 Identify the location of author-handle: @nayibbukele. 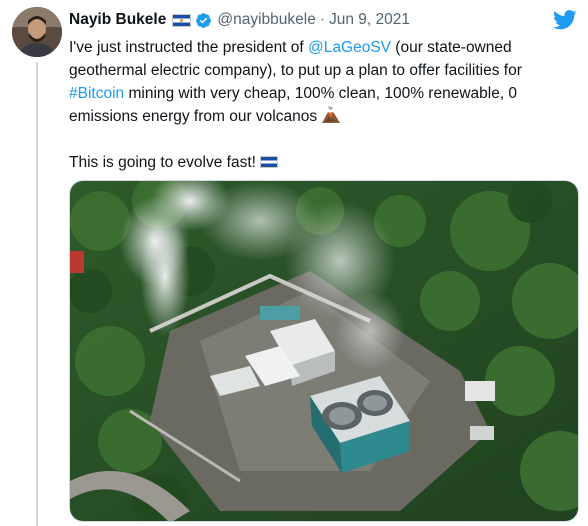
(266, 20).